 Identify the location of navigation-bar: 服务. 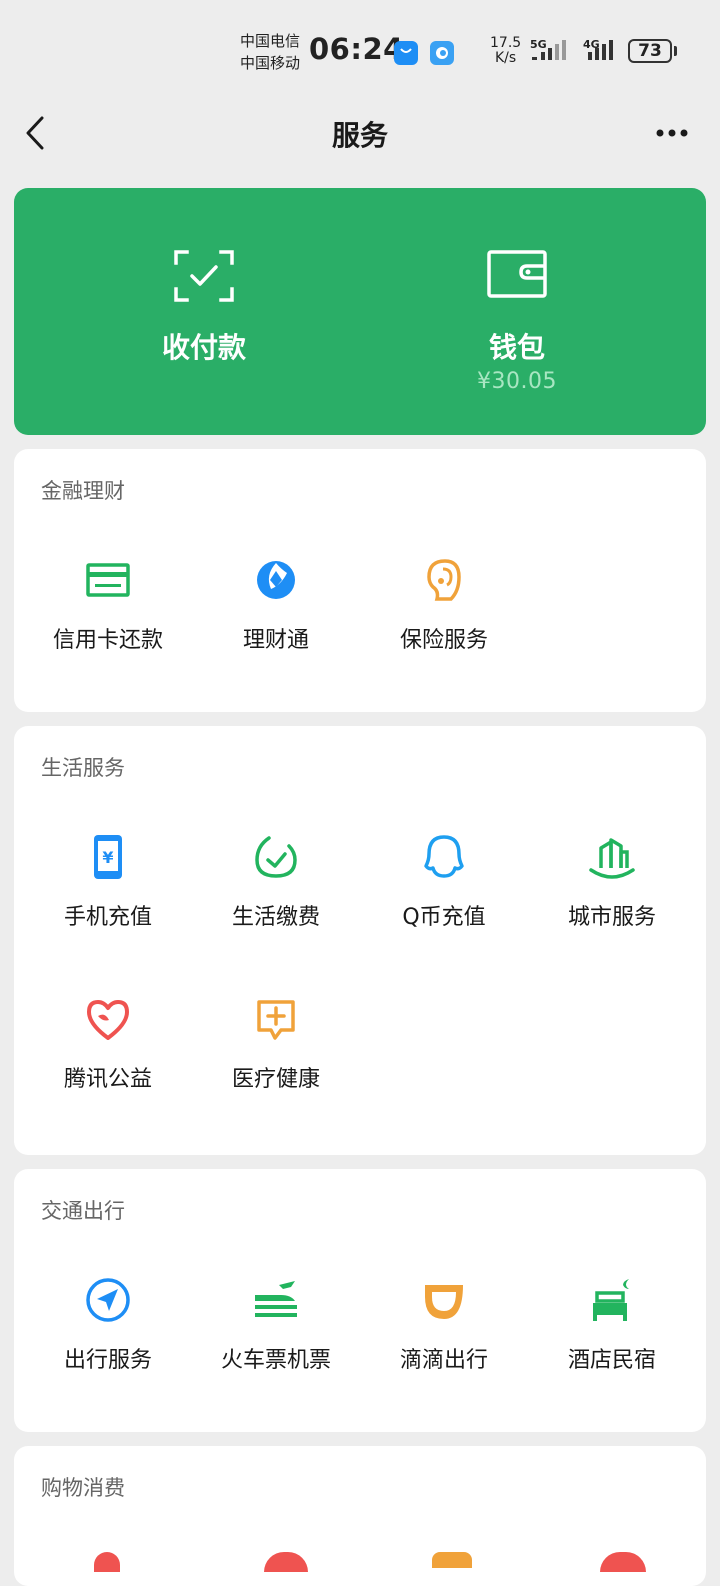
(360, 134).